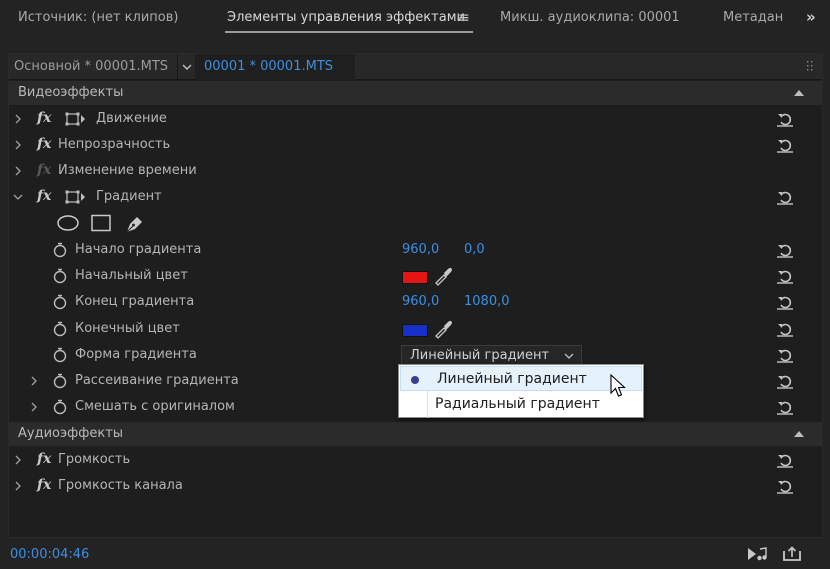 Image resolution: width=830 pixels, height=569 pixels. I want to click on color-swatch-end, so click(415, 330).